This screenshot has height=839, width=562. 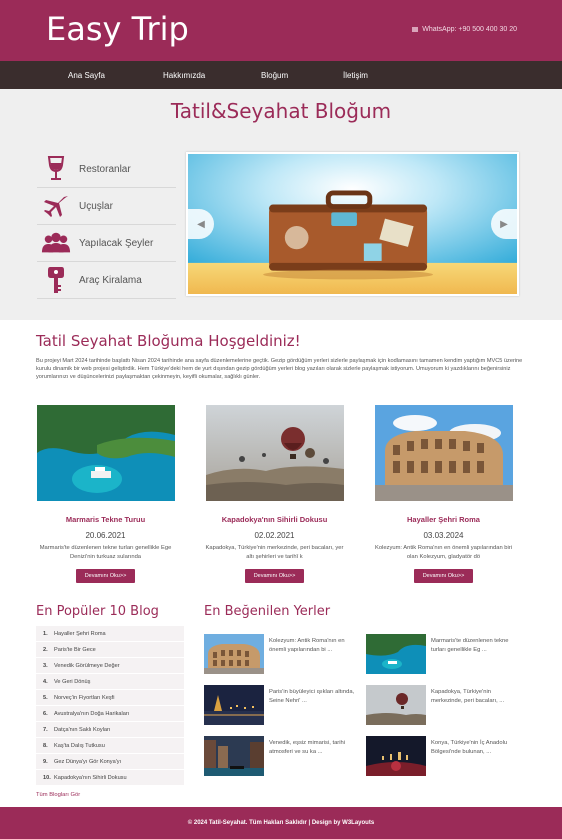 I want to click on list-item: 1. Hayaller Şehri Roma, so click(x=110, y=634).